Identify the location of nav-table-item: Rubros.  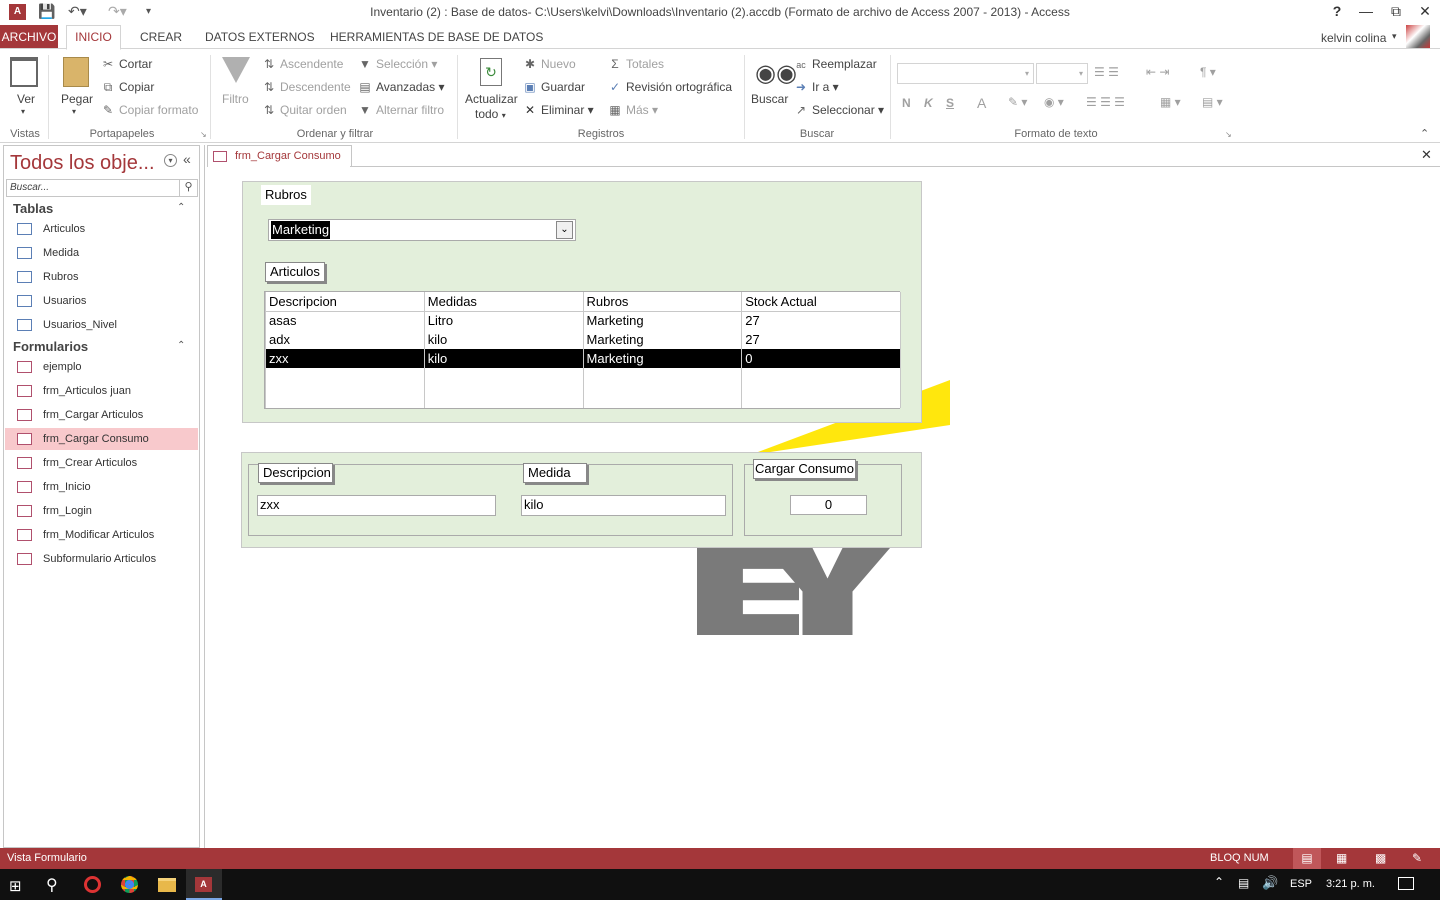
(101, 277).